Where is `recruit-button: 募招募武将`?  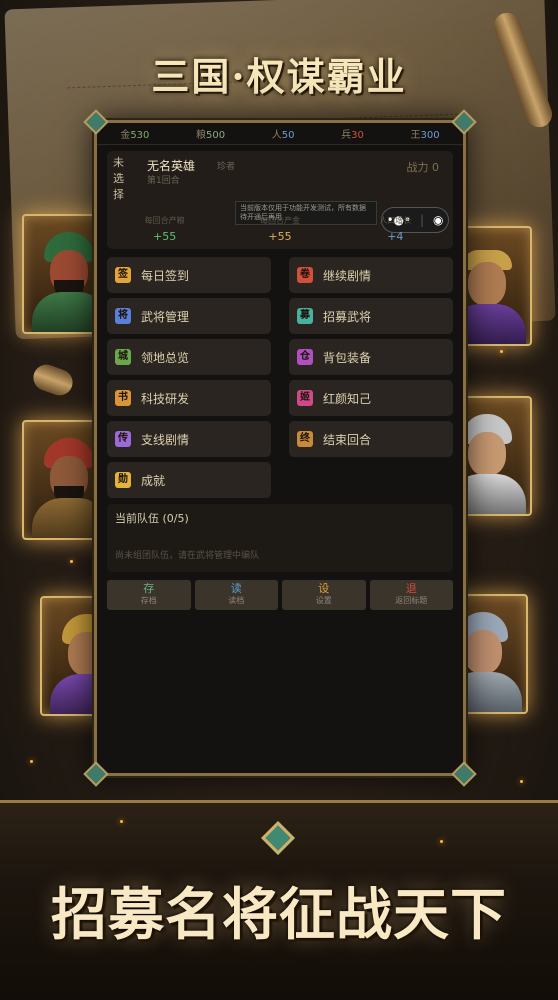 recruit-button: 募招募武将 is located at coordinates (371, 316).